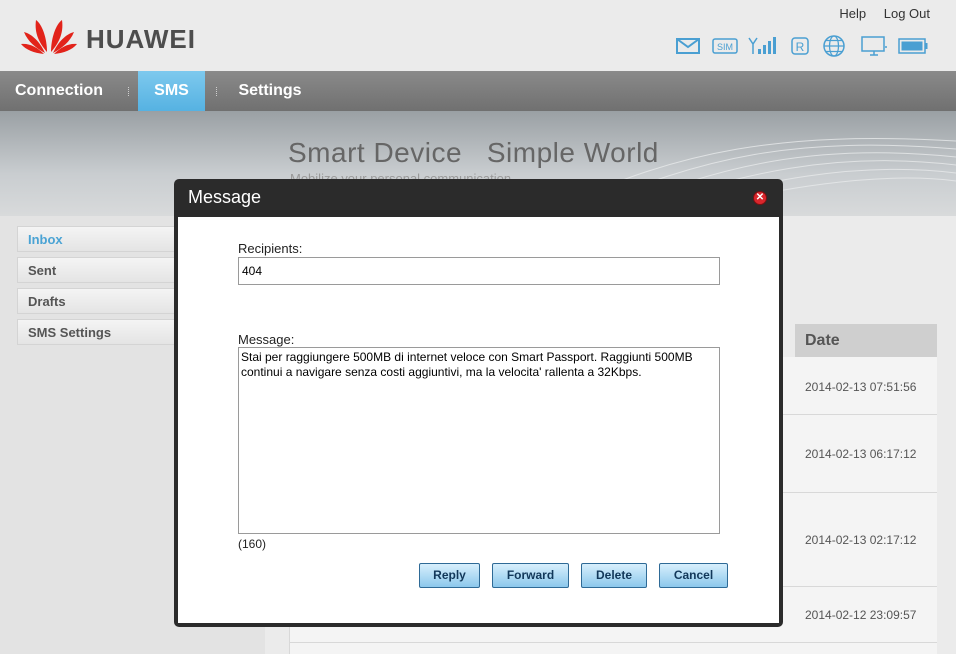 The image size is (956, 654). Describe the element at coordinates (860, 615) in the screenshot. I see `table-row-date: 2014-02-12 23:09:57` at that location.